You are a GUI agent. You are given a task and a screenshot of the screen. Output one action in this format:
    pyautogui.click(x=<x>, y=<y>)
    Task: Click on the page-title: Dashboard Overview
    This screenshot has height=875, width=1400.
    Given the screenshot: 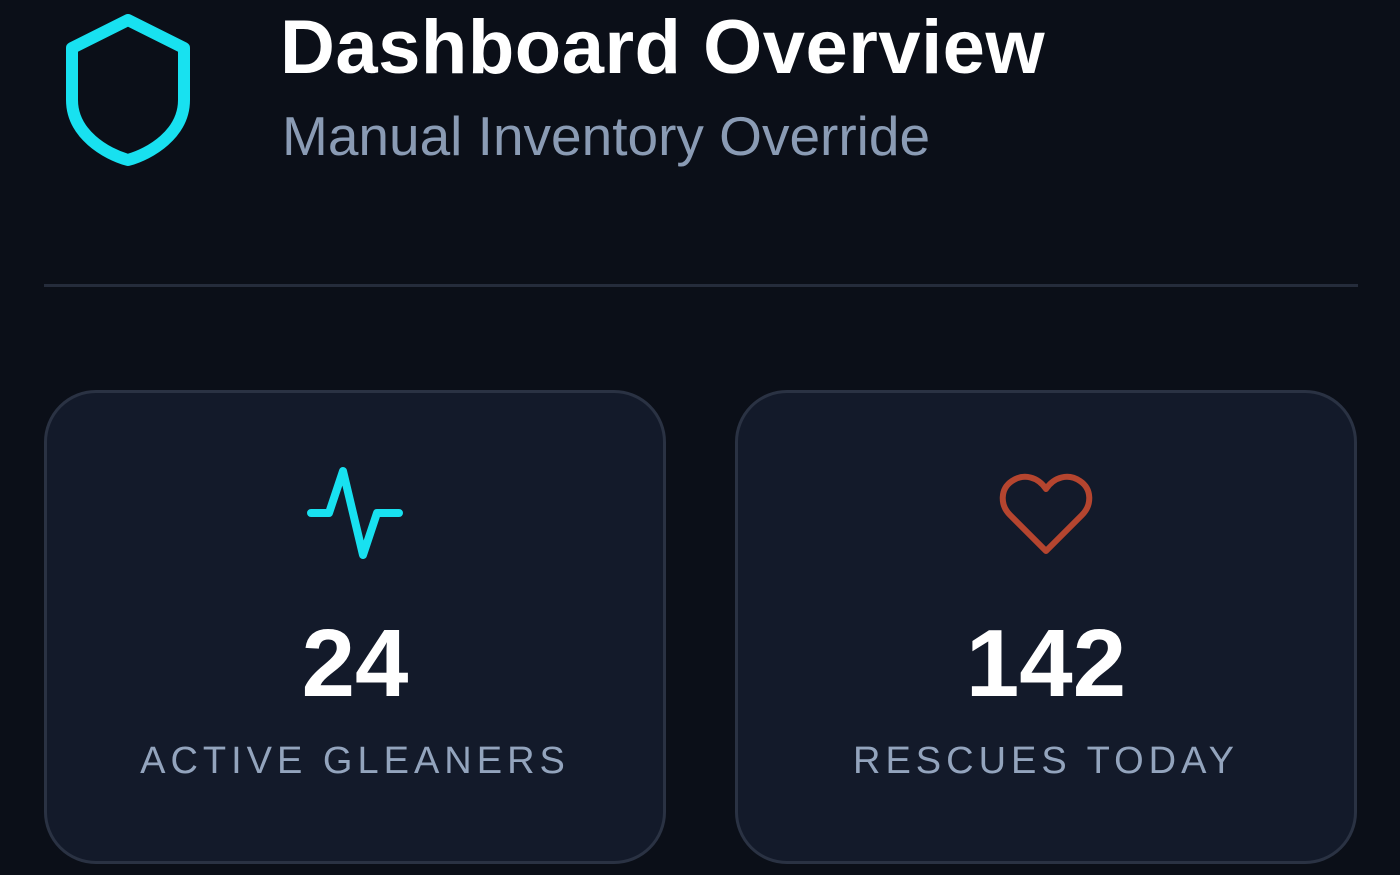 What is the action you would take?
    pyautogui.click(x=663, y=47)
    